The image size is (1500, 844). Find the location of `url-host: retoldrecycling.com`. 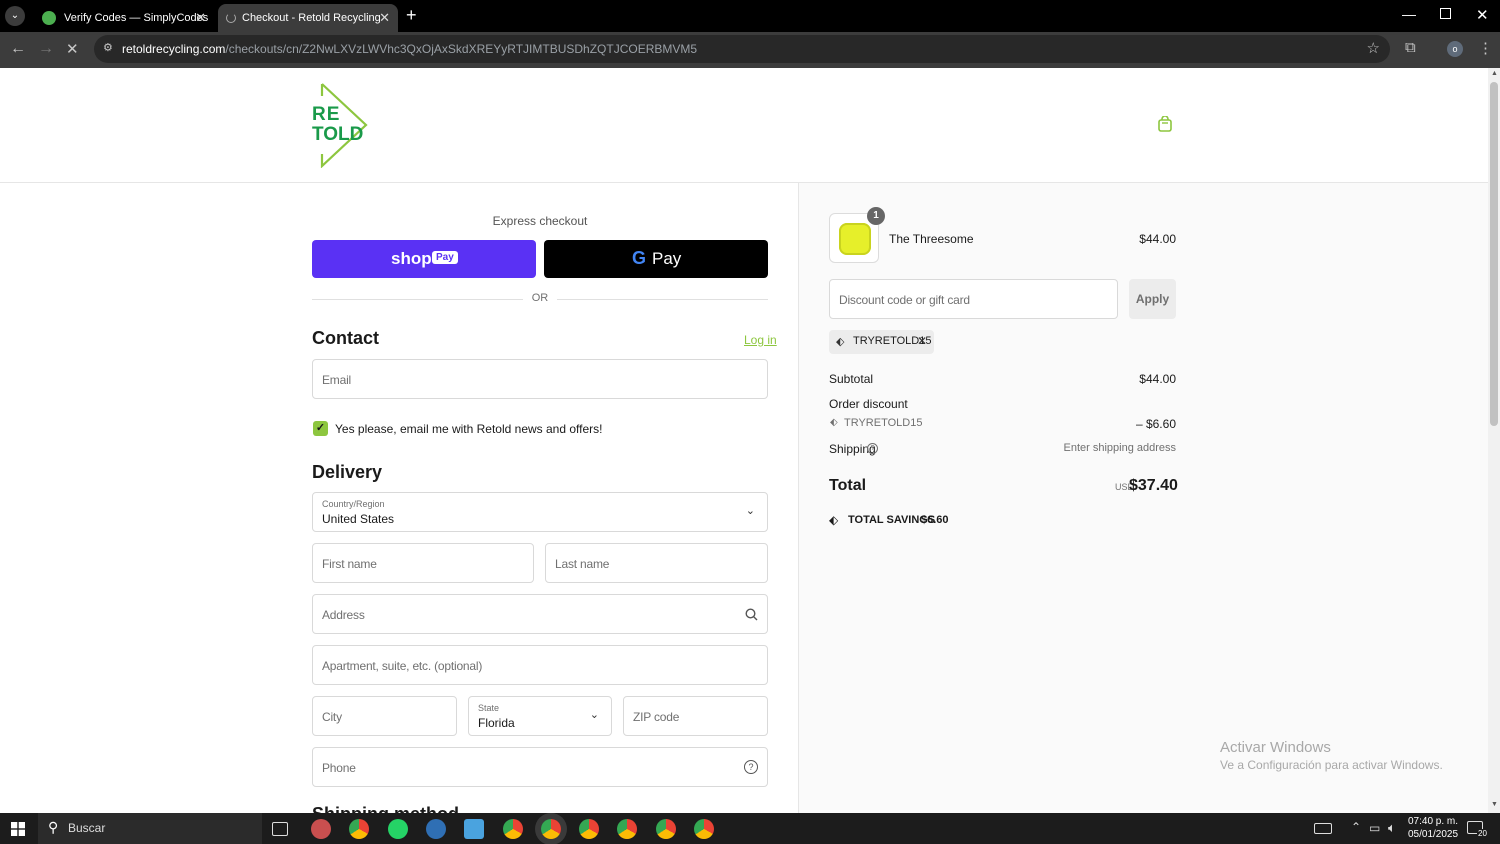

url-host: retoldrecycling.com is located at coordinates (174, 49).